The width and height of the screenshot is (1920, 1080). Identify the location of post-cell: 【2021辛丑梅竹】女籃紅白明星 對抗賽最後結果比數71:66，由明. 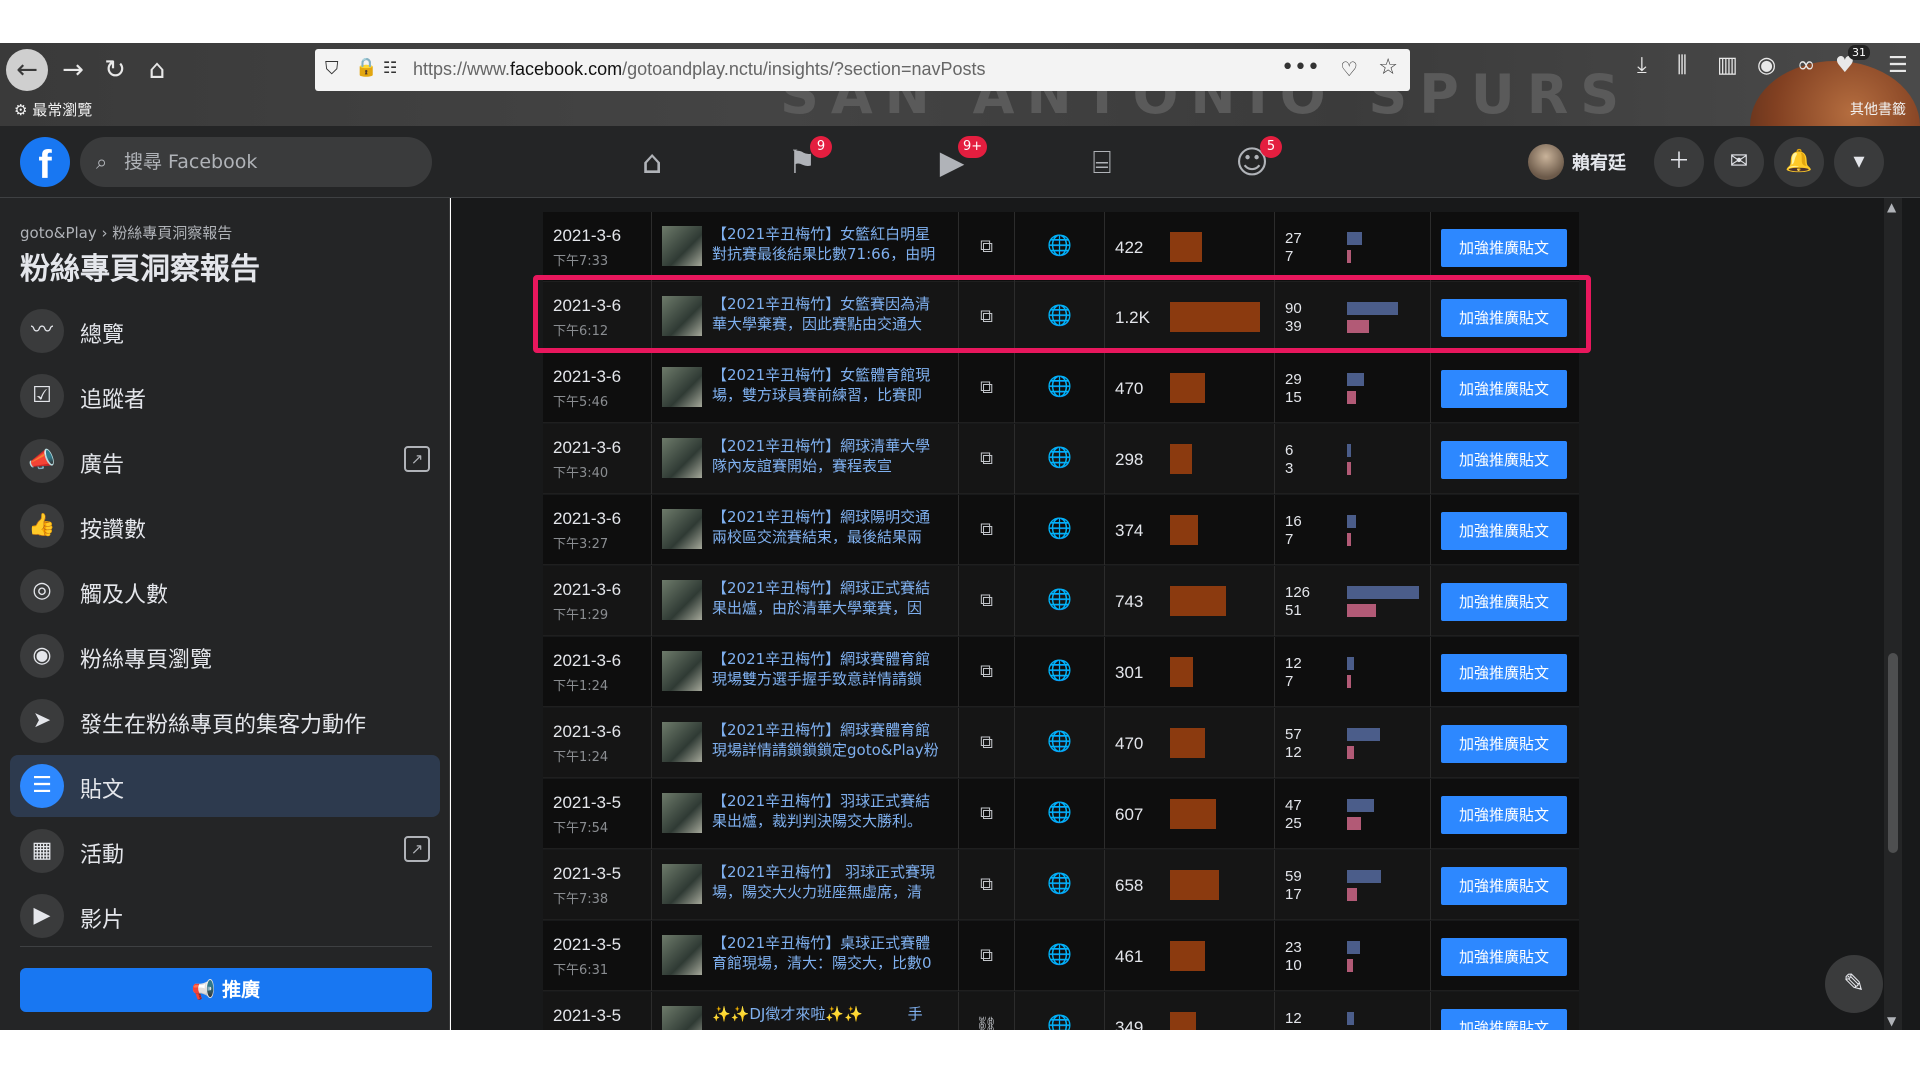
(805, 247).